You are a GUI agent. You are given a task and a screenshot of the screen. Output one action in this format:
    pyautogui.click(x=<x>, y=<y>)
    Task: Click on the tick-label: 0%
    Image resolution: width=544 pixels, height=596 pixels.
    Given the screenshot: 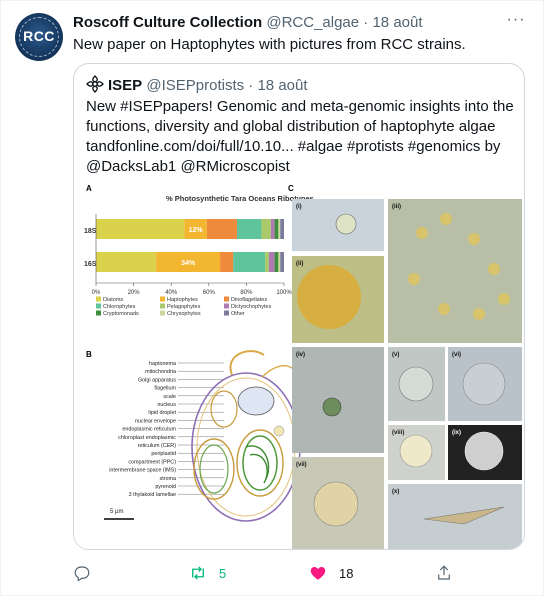 What is the action you would take?
    pyautogui.click(x=96, y=293)
    